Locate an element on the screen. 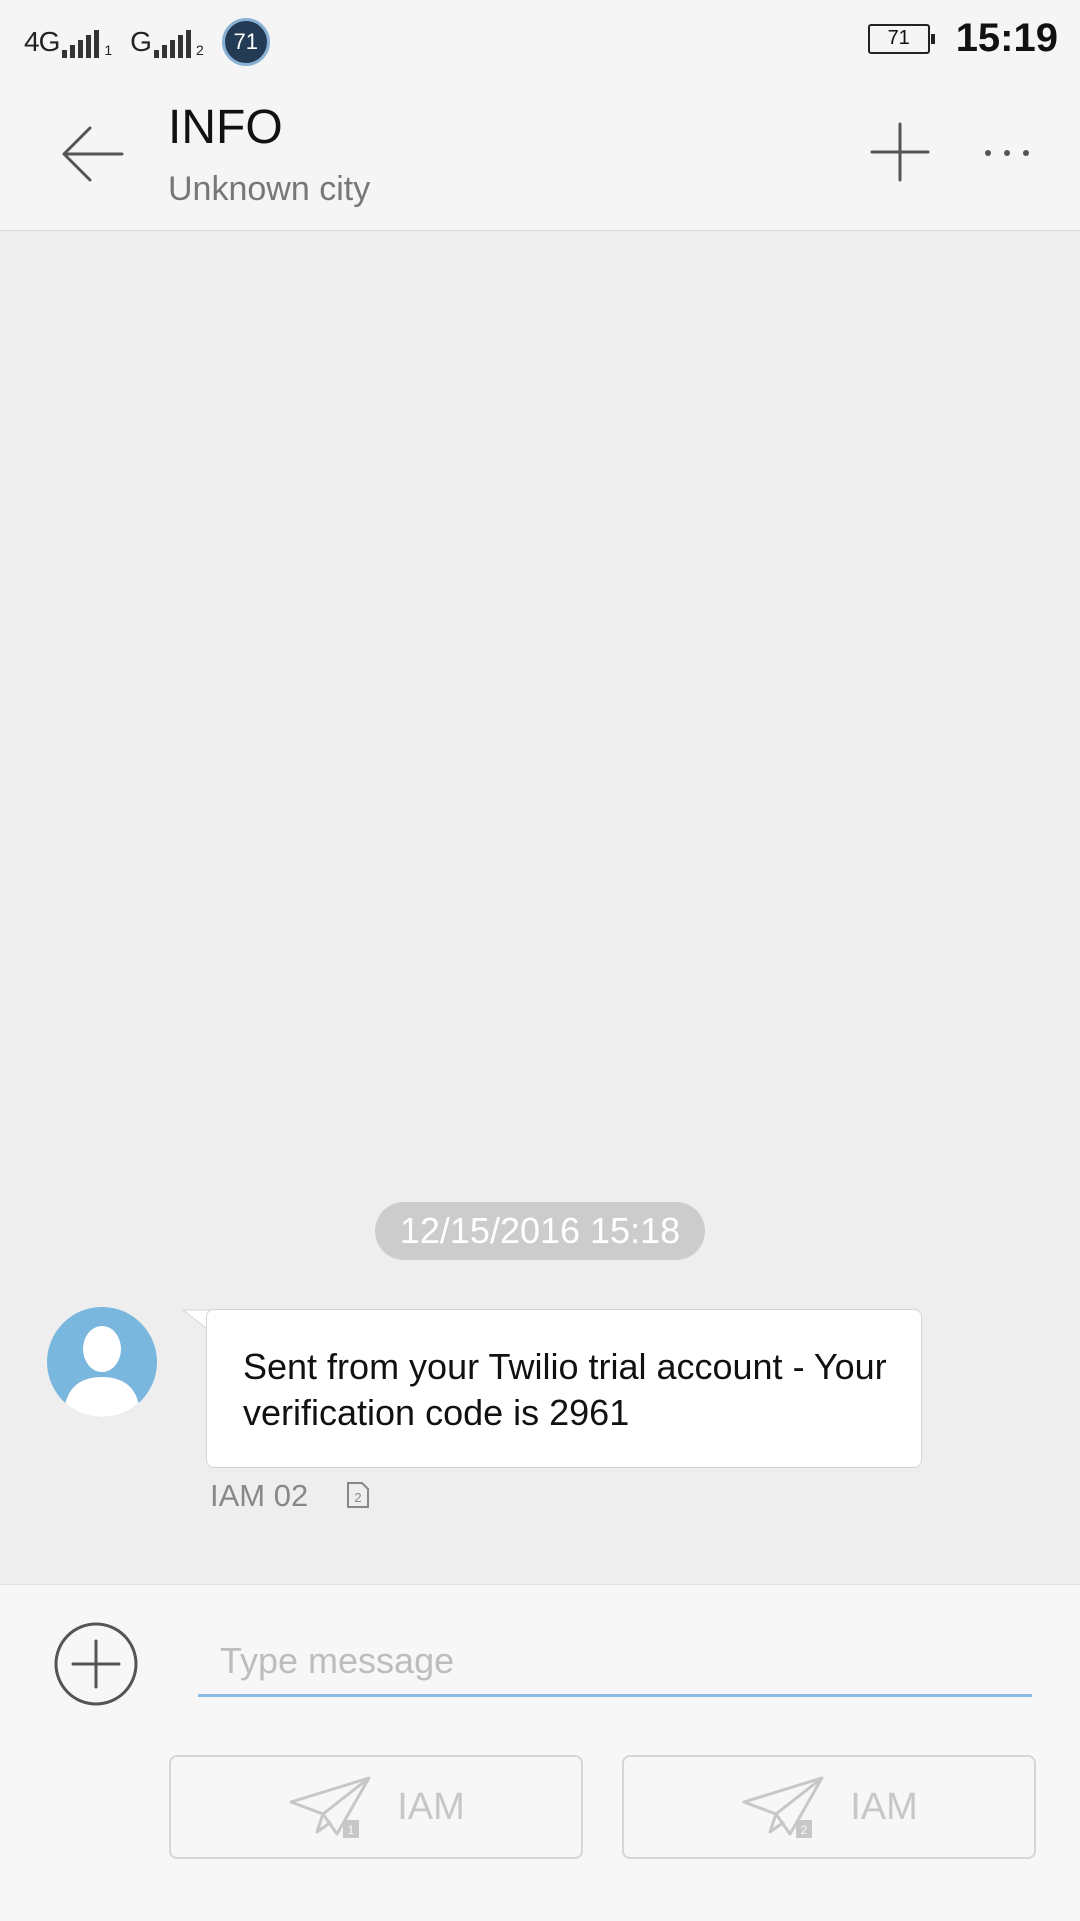 This screenshot has width=1080, height=1921. sim2-index: 2 is located at coordinates (199, 50).